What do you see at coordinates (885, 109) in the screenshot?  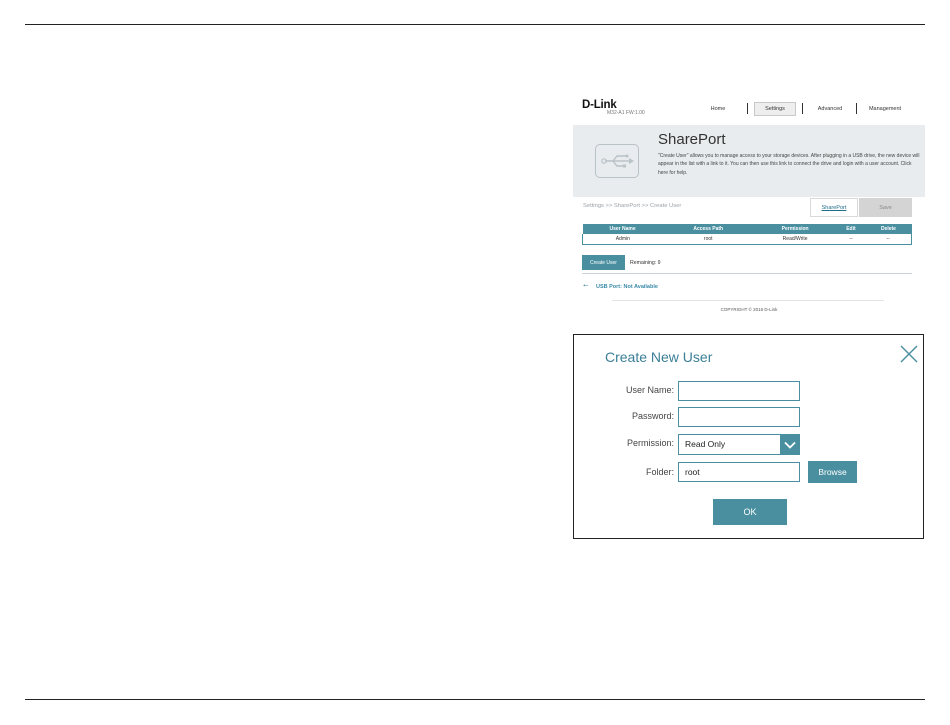 I see `nav-management: Management` at bounding box center [885, 109].